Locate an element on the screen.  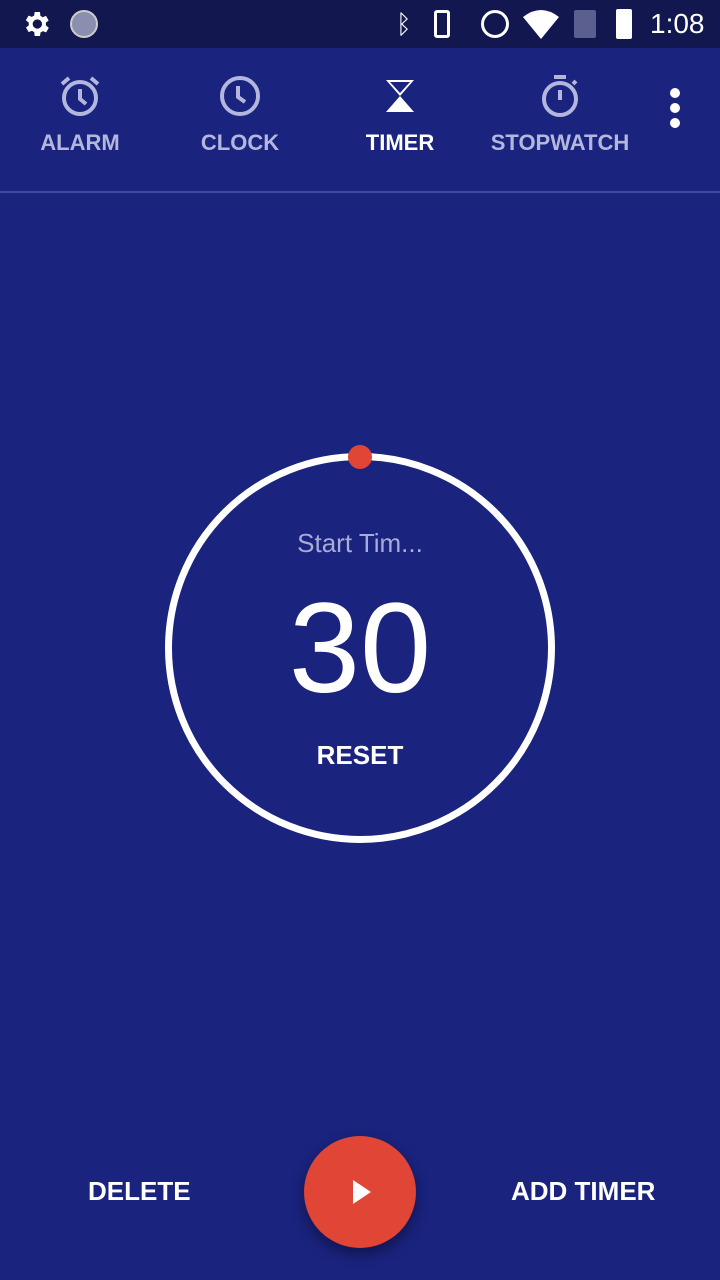
tab-bar: ALARM CLOCK TIMER STOPWATCH is located at coordinates (360, 120).